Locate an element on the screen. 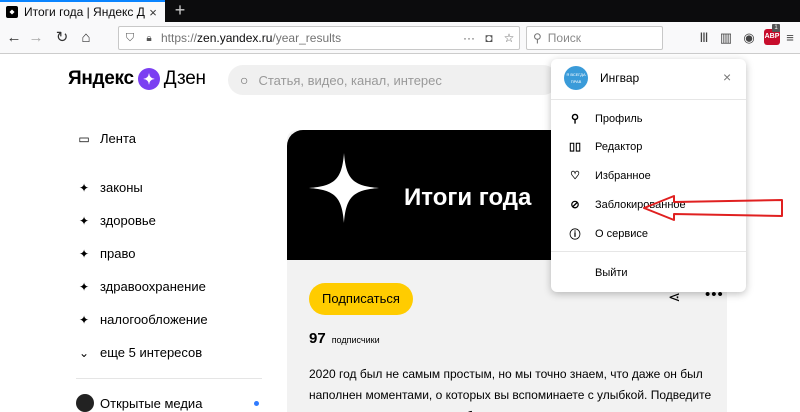  blocked-icon: ⊘ is located at coordinates (575, 205).